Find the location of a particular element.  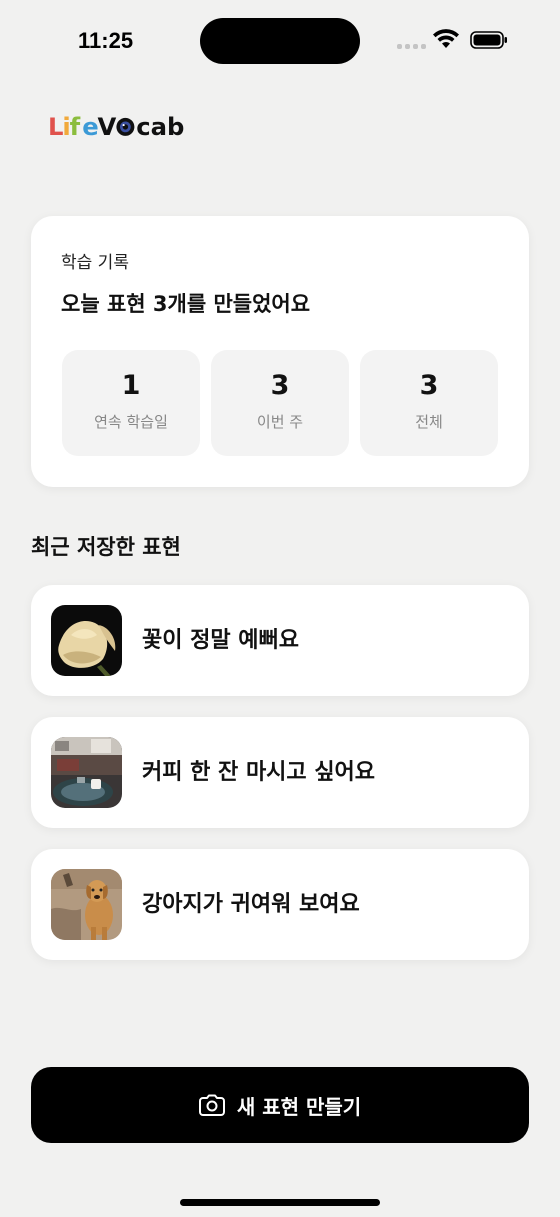

expression-text: 강아지가 귀여워 보여요 is located at coordinates (251, 904).